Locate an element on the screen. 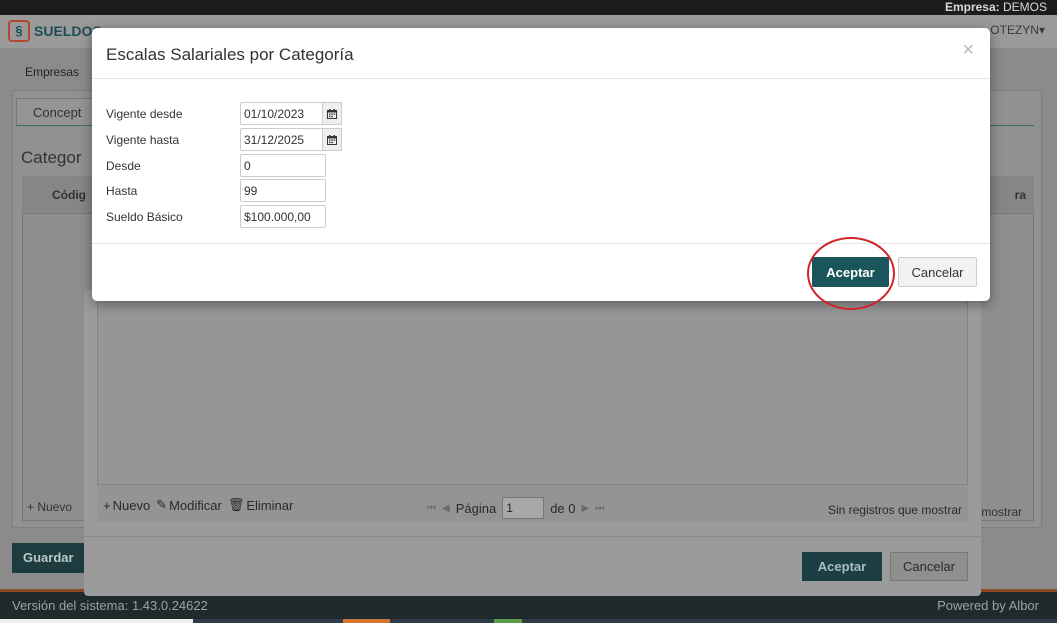  user-menu: OTEZYN▾ is located at coordinates (1017, 30).